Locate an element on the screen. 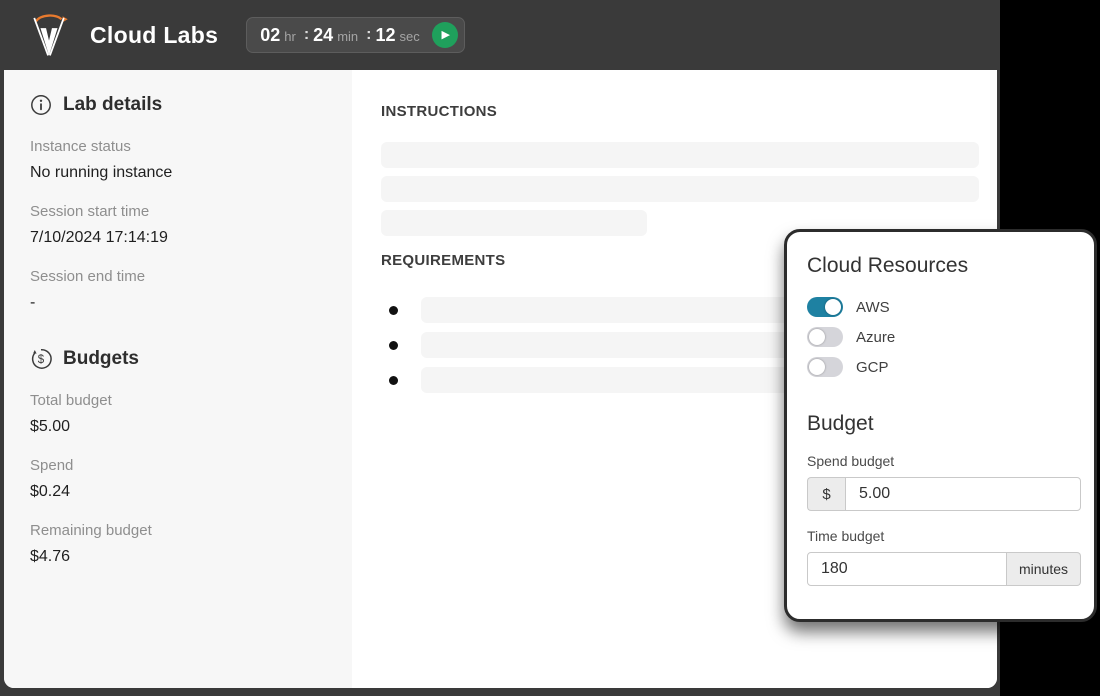  time-budget-group: minutes is located at coordinates (944, 569).